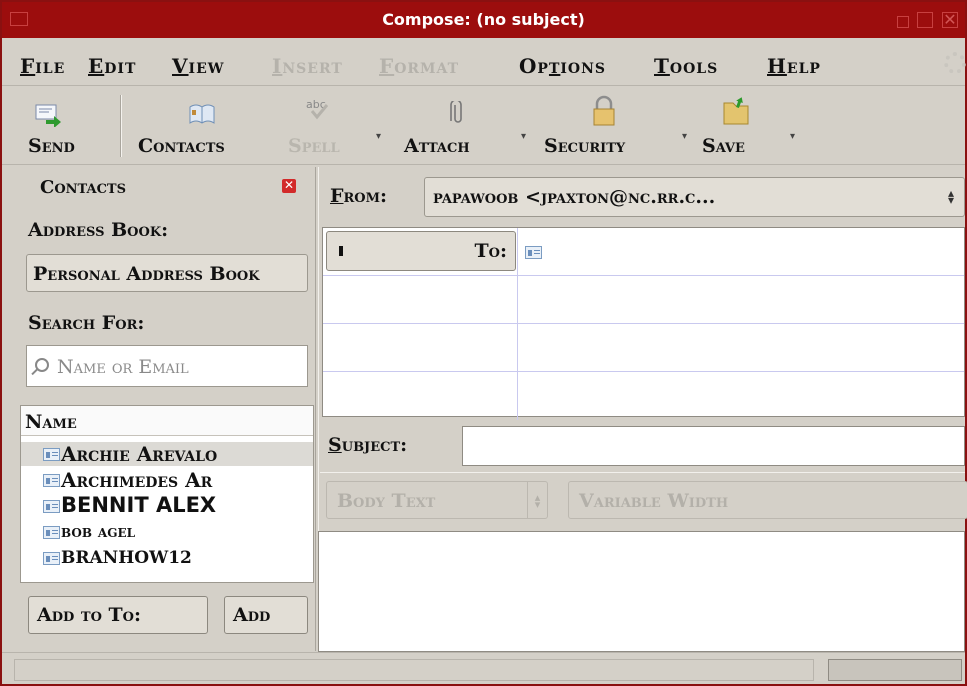 The width and height of the screenshot is (967, 686). What do you see at coordinates (307, 66) in the screenshot?
I see `menu-insert: Insert` at bounding box center [307, 66].